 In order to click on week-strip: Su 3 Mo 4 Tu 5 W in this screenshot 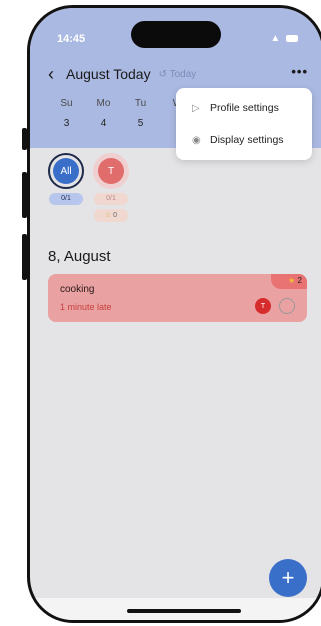, I will do `click(122, 113)`.